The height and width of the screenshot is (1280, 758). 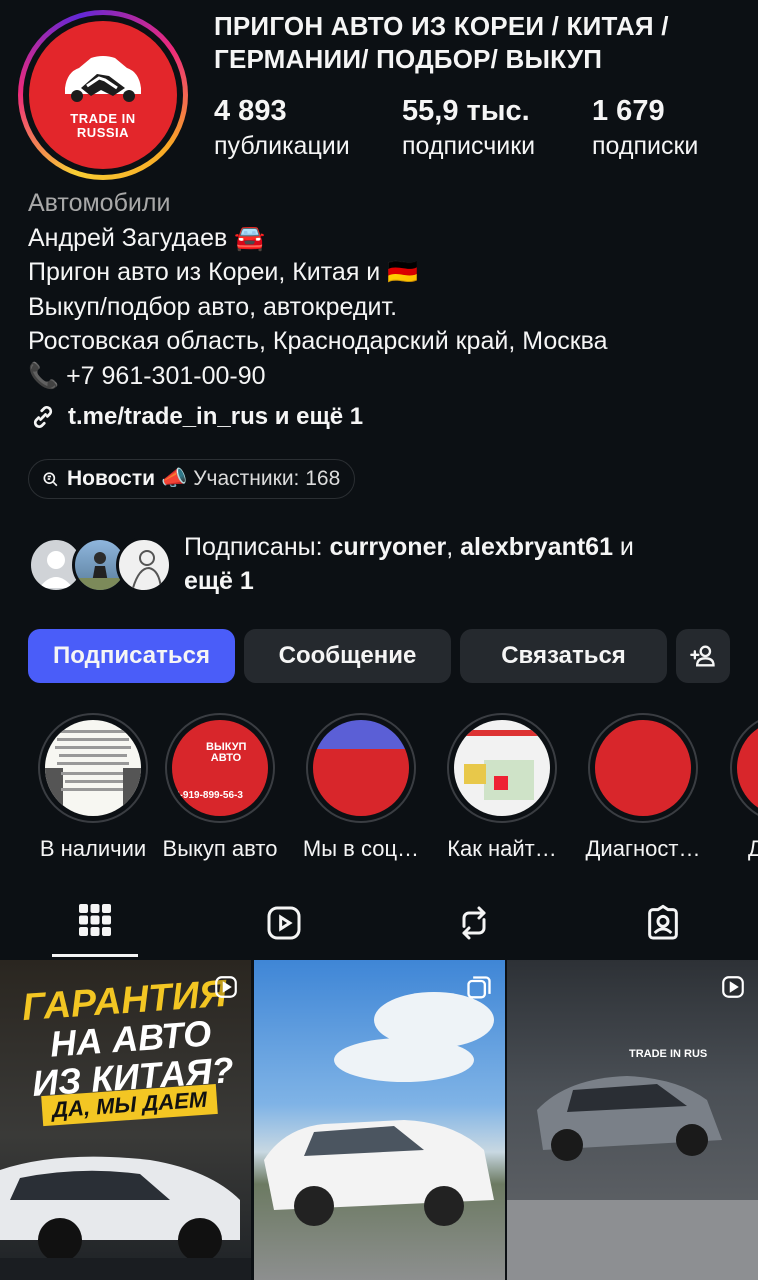 What do you see at coordinates (257, 547) in the screenshot?
I see `followed-prefix: Подписаны:` at bounding box center [257, 547].